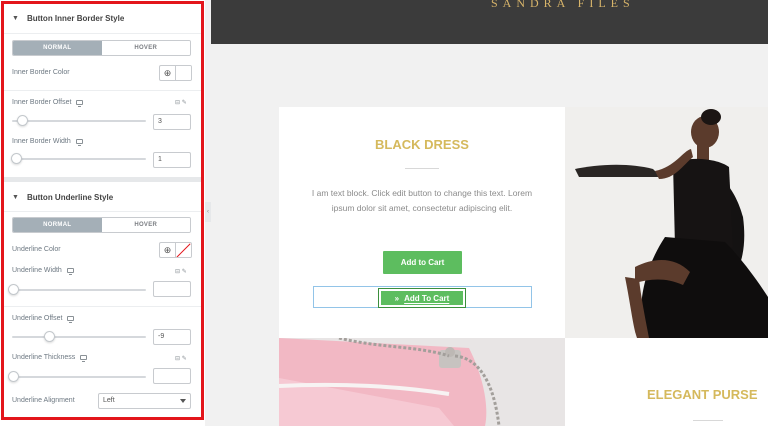 The image size is (768, 426). I want to click on section-title: Button Inner Border Style, so click(75, 18).